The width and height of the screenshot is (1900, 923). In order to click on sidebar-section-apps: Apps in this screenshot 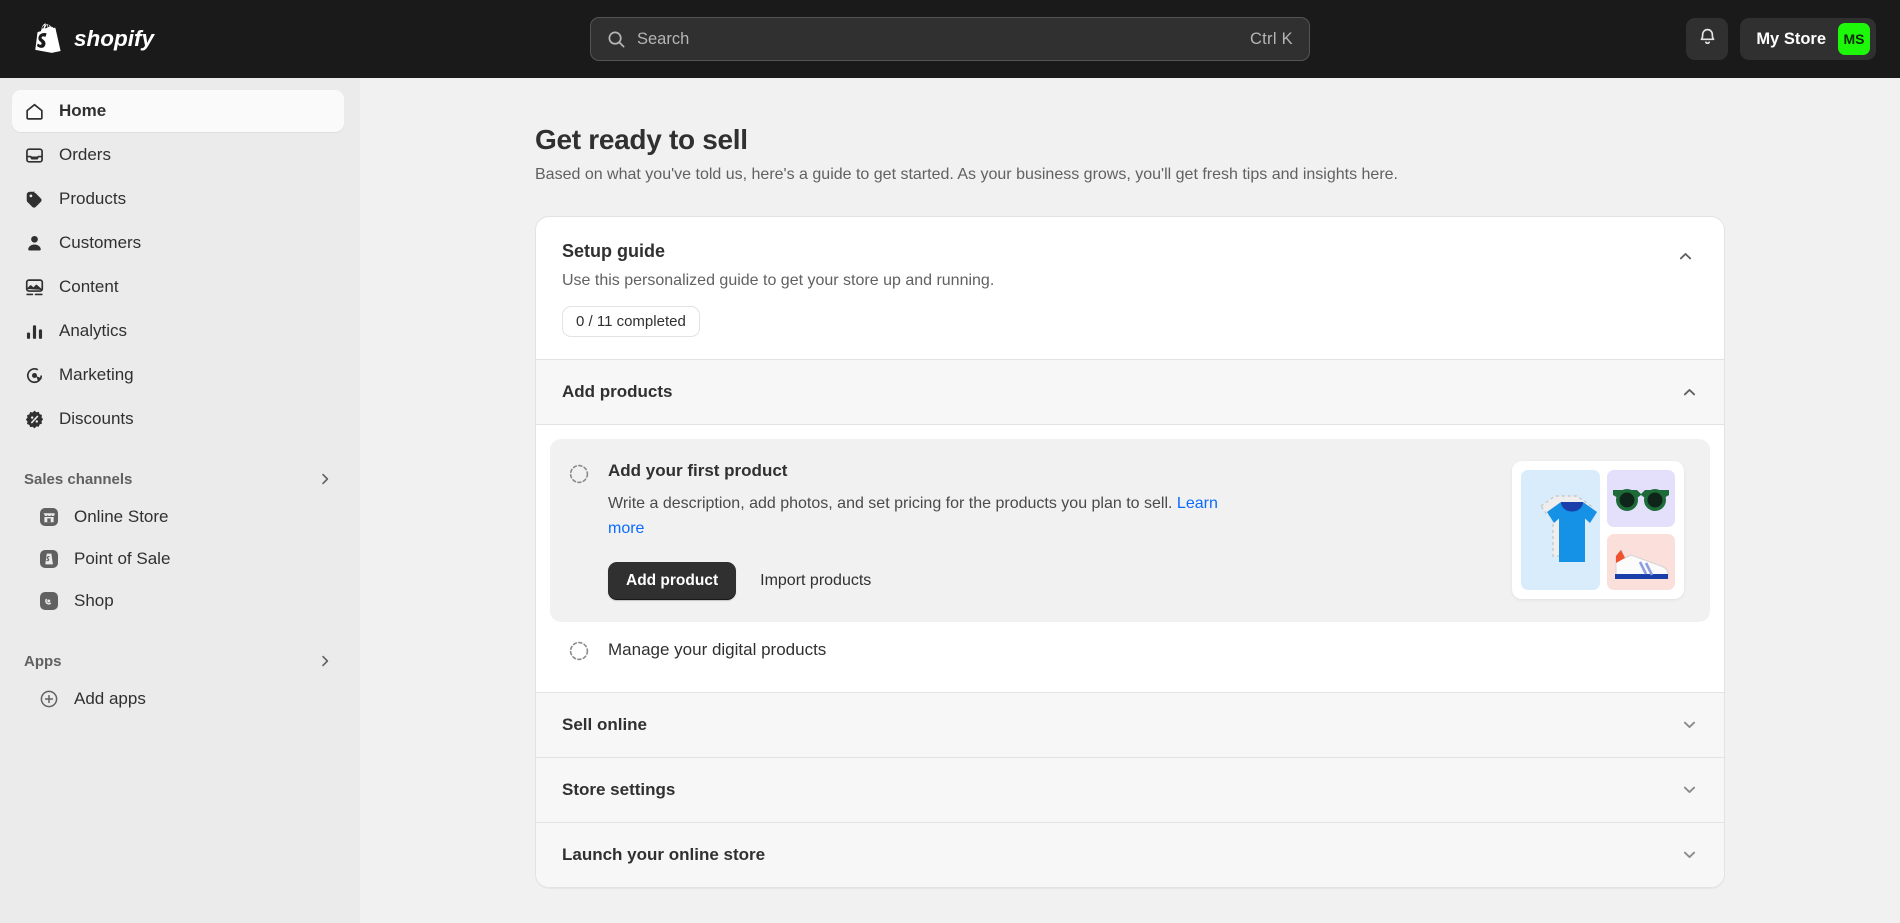, I will do `click(178, 661)`.